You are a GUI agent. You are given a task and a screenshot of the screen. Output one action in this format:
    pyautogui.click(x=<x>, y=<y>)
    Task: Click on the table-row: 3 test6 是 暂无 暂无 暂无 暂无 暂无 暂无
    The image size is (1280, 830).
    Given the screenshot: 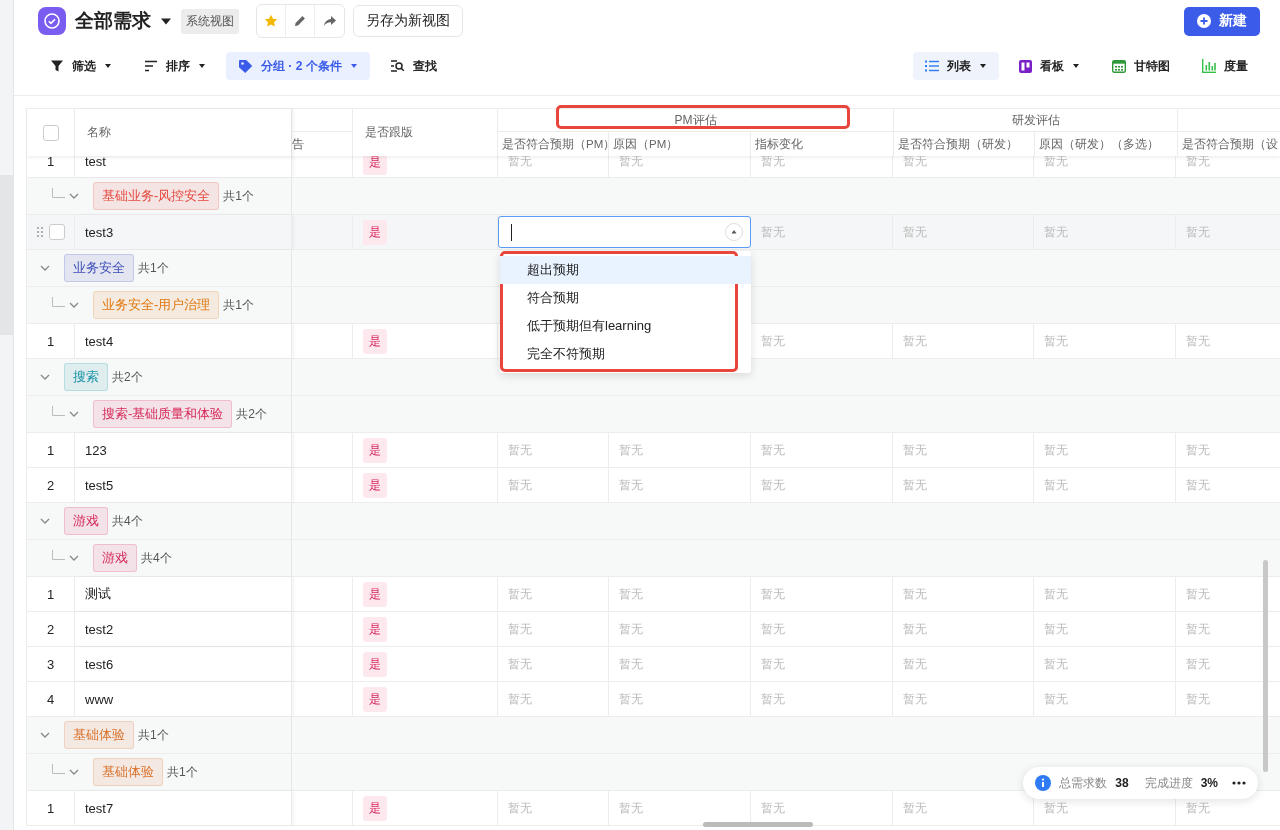 What is the action you would take?
    pyautogui.click(x=653, y=664)
    